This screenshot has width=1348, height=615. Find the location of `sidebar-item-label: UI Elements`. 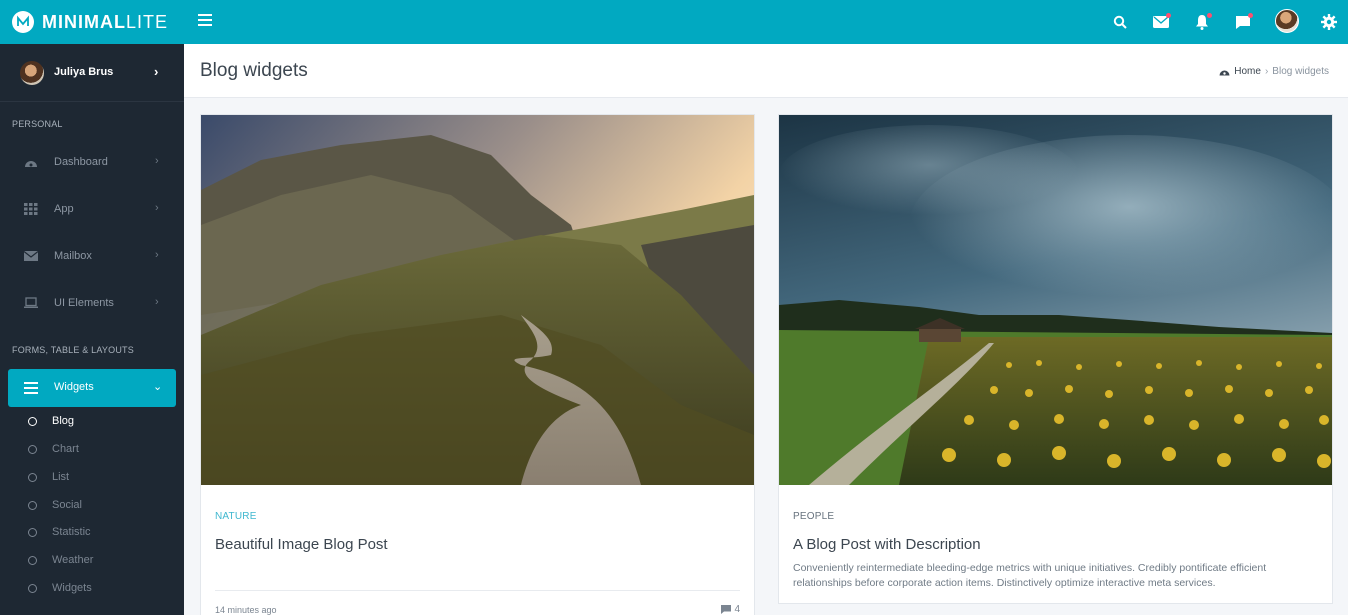

sidebar-item-label: UI Elements is located at coordinates (84, 303).